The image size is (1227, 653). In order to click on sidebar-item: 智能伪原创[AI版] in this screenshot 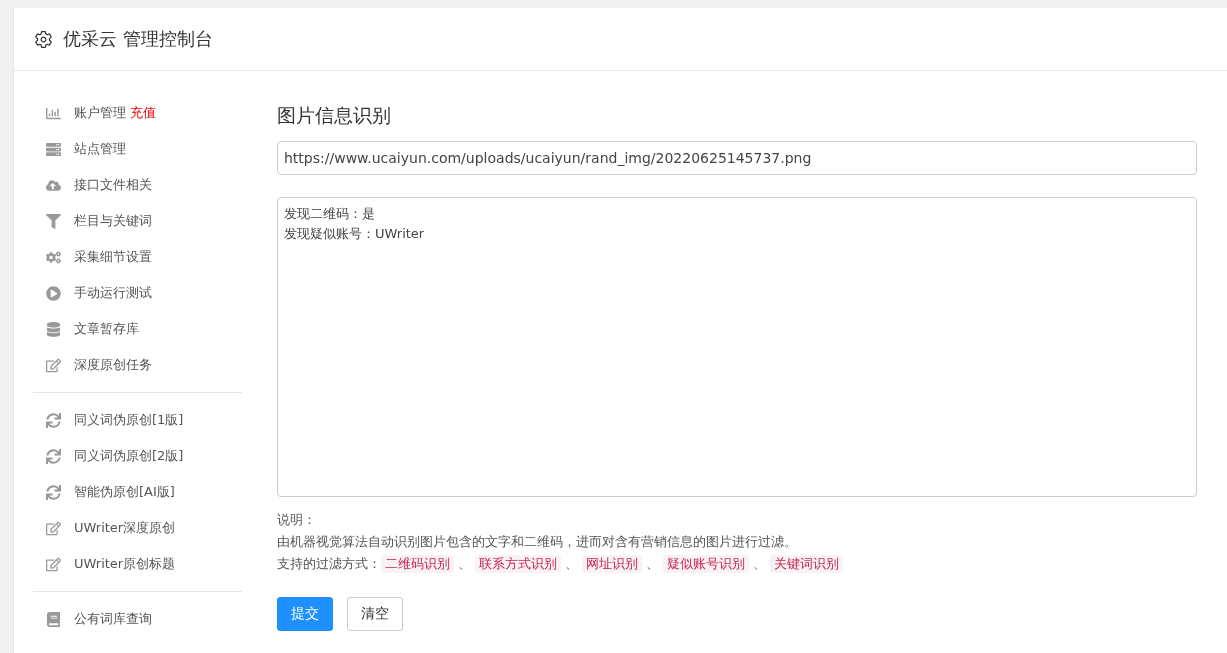, I will do `click(137, 492)`.